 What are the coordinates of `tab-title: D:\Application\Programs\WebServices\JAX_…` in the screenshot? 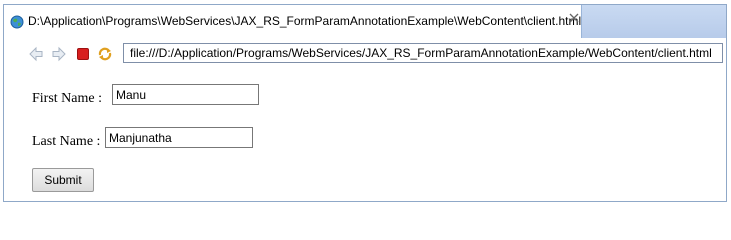 It's located at (305, 21).